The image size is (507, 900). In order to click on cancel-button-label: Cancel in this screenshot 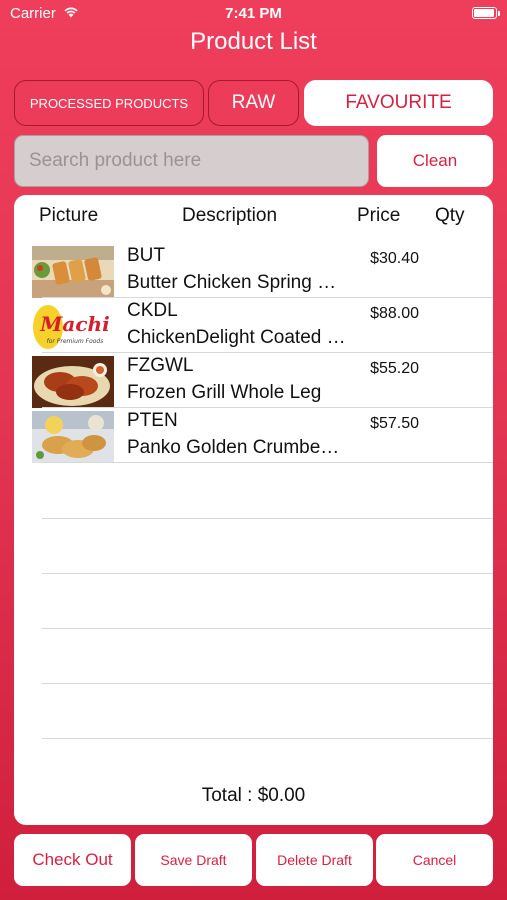, I will do `click(434, 860)`.